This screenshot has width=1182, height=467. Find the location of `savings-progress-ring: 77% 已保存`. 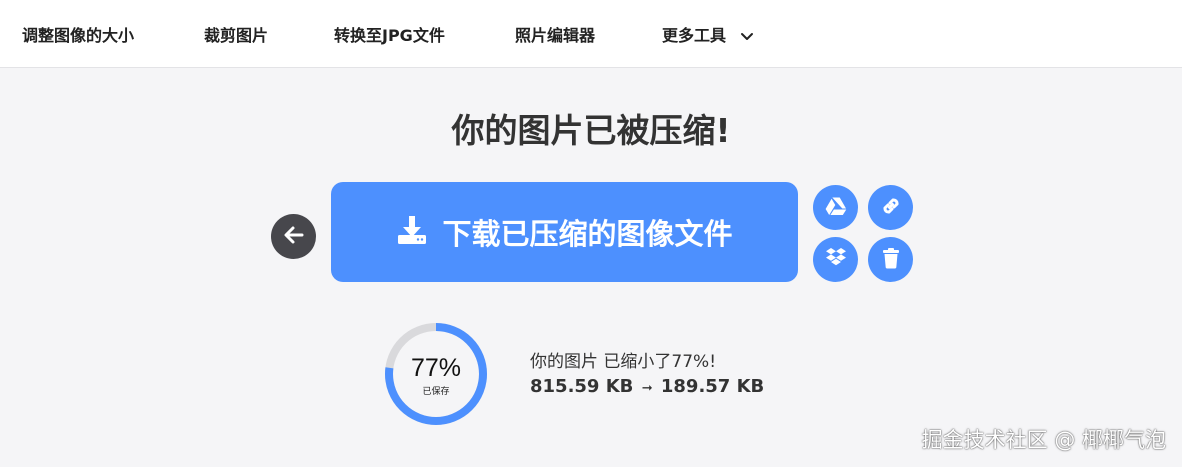

savings-progress-ring: 77% 已保存 is located at coordinates (436, 374).